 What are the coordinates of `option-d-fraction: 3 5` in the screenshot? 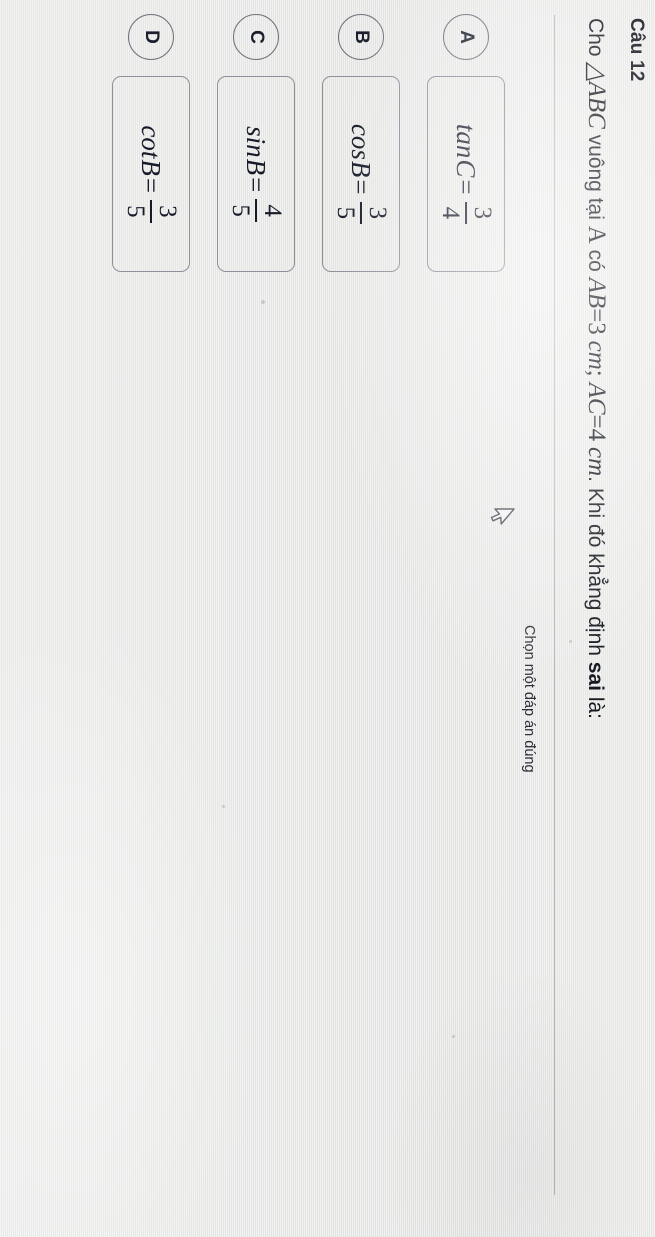 It's located at (151, 211).